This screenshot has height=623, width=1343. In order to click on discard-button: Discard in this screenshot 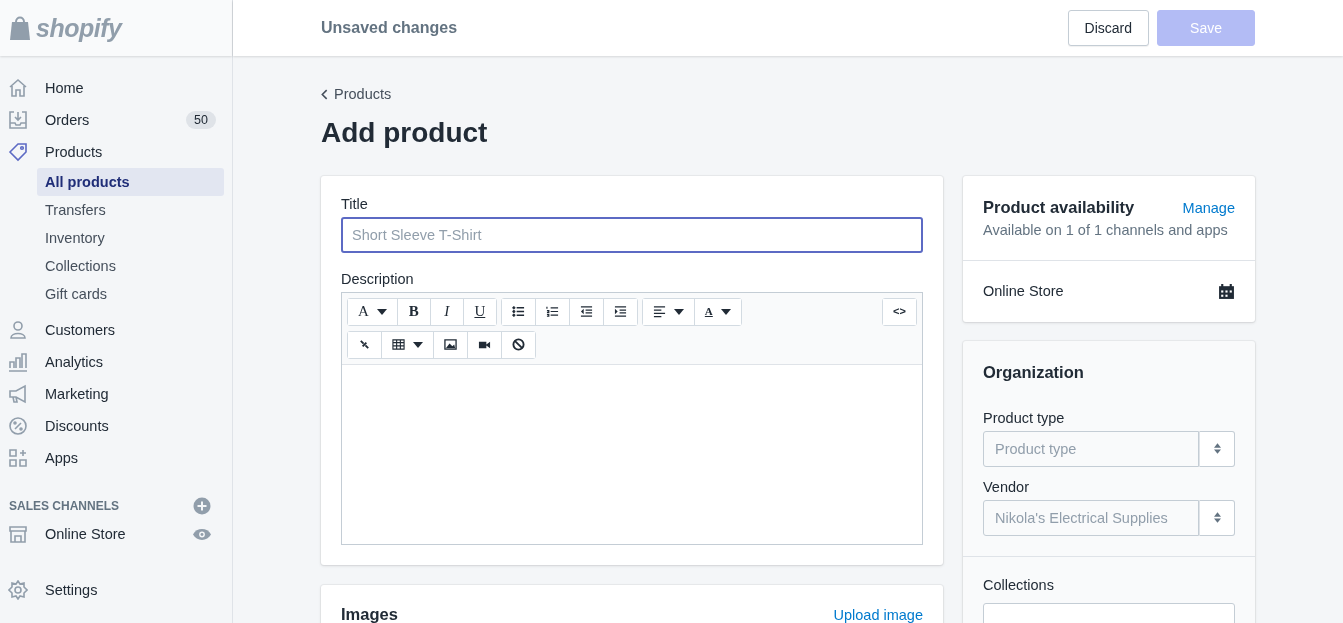, I will do `click(1108, 28)`.